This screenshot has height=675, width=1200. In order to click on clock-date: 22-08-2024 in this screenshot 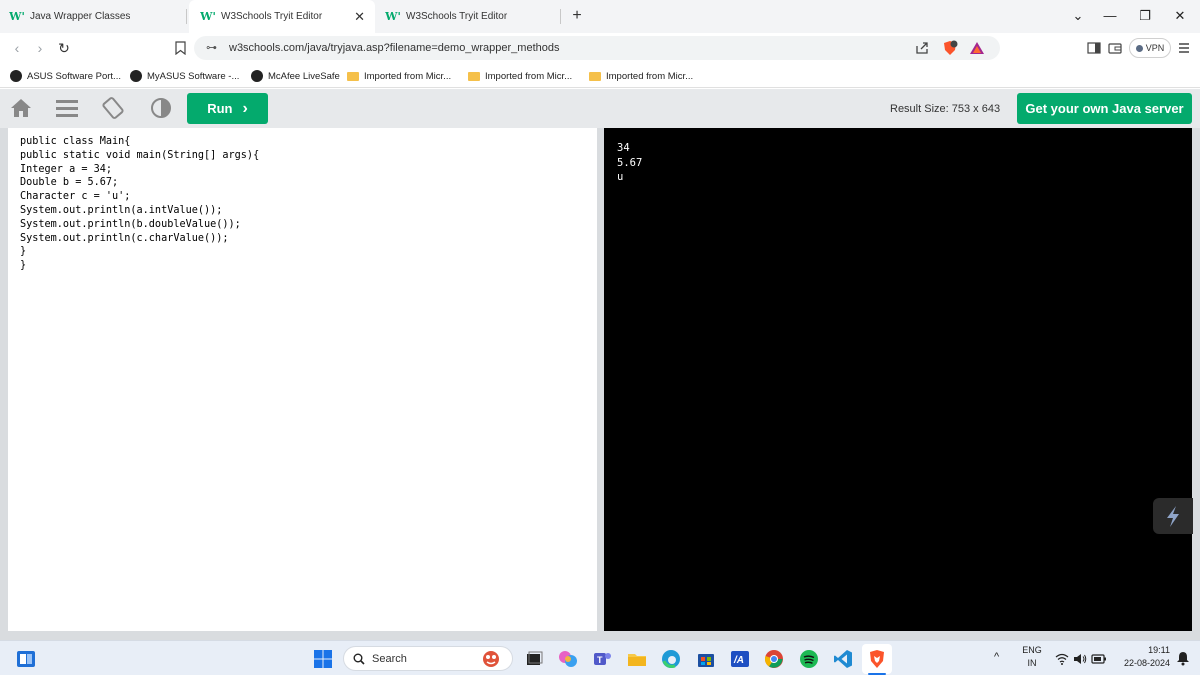, I will do `click(1146, 663)`.